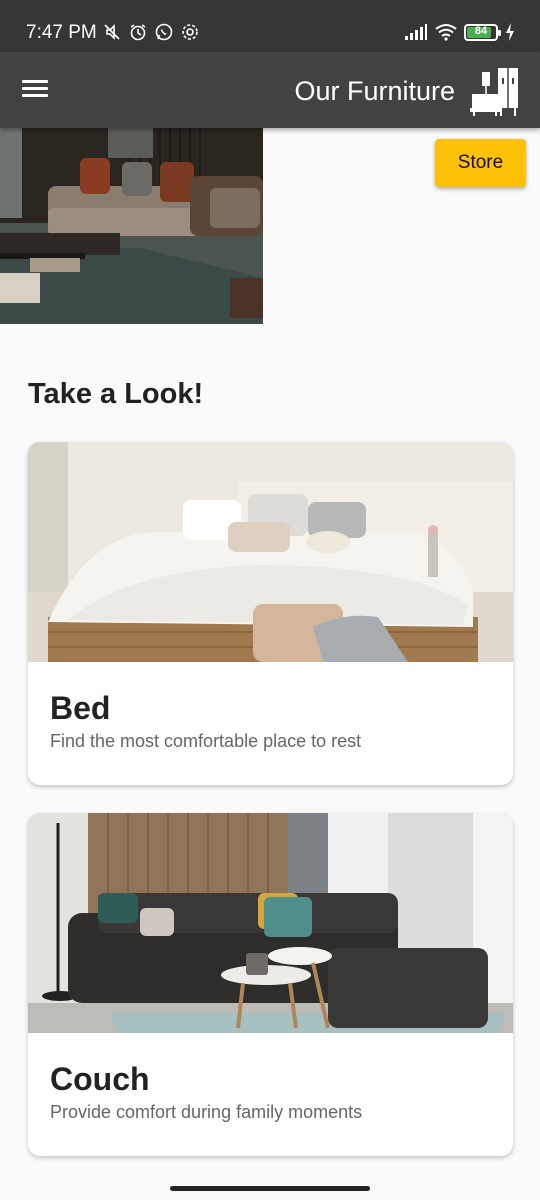 The image size is (540, 1200). What do you see at coordinates (270, 1188) in the screenshot?
I see `home-indicator` at bounding box center [270, 1188].